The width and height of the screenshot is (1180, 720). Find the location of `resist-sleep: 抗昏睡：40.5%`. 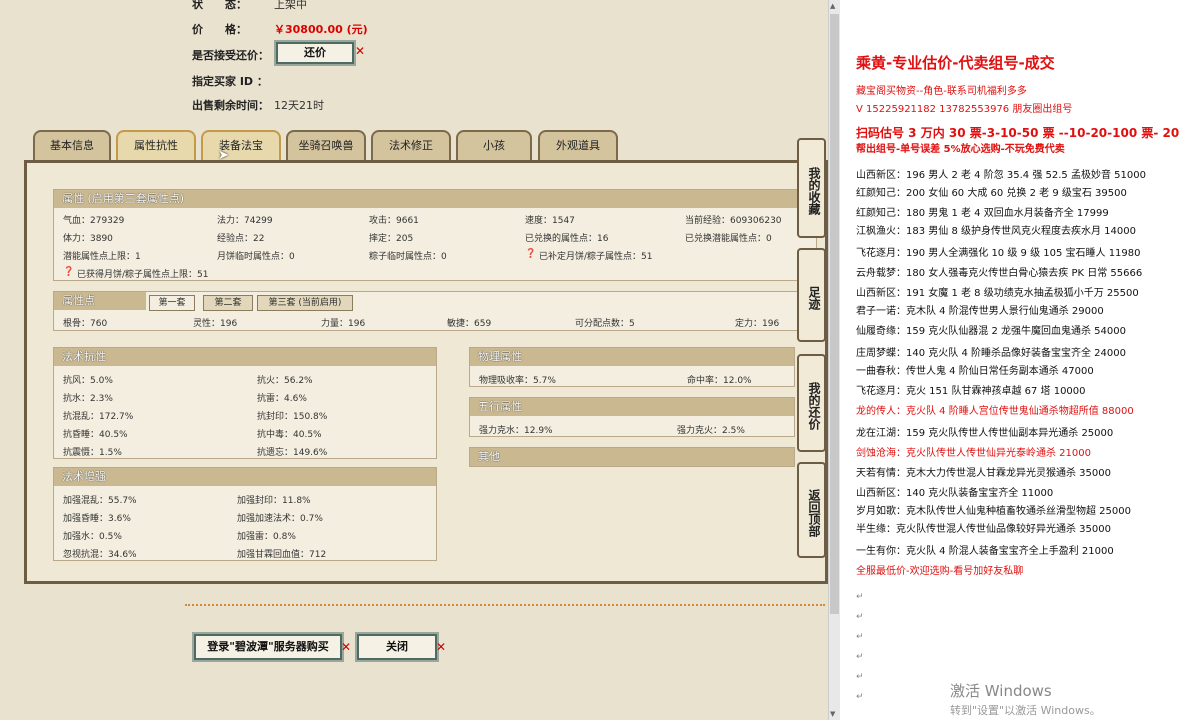

resist-sleep: 抗昏睡：40.5% is located at coordinates (95, 435).